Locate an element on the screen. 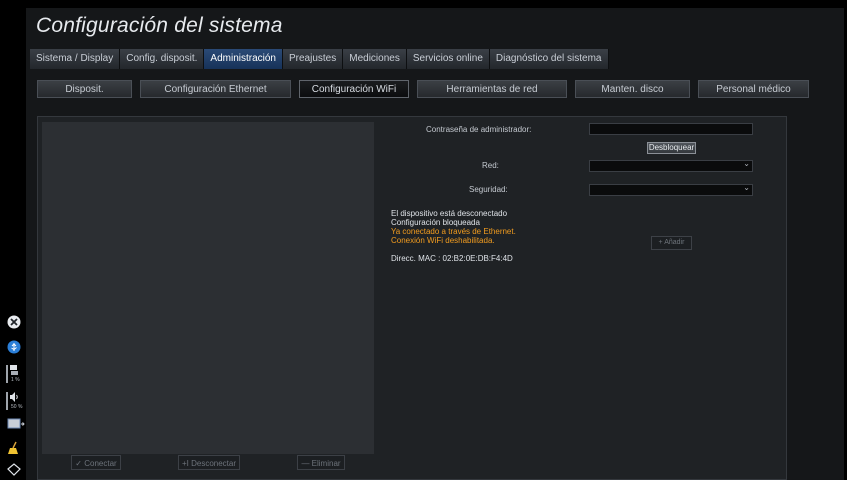  tab-config-disposit: Config. disposit. is located at coordinates (162, 59).